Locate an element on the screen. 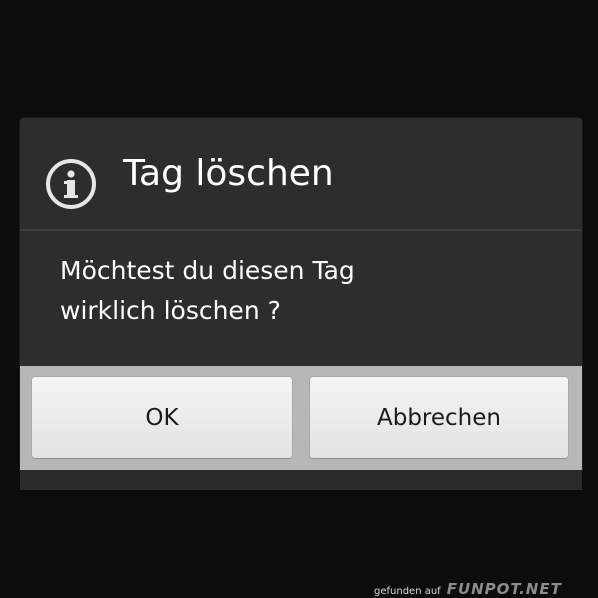  cancel-button: Abbrechen is located at coordinates (439, 417).